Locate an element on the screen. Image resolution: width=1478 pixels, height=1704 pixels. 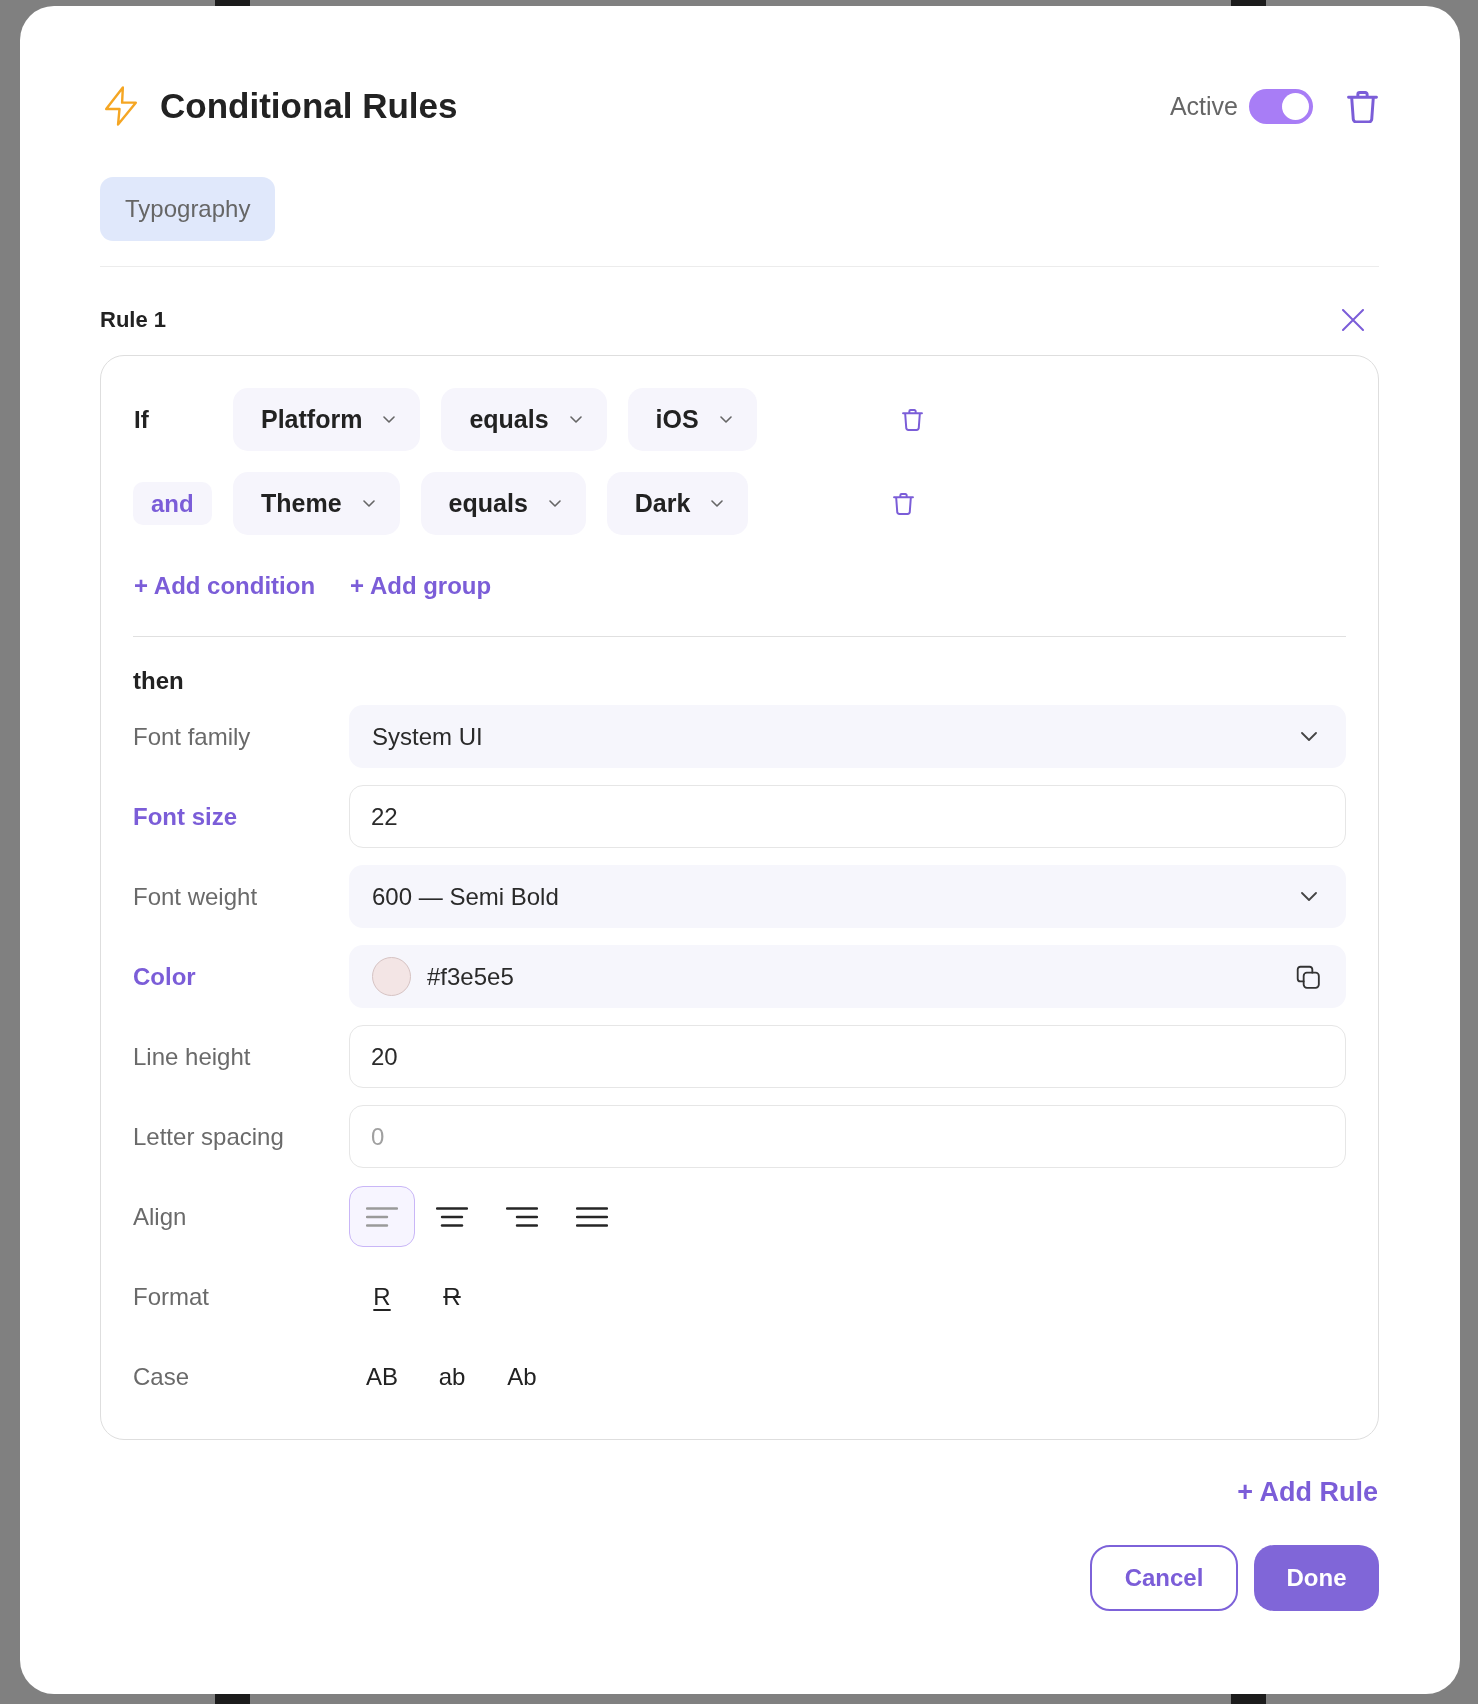
cancel-button: Cancel is located at coordinates (1164, 1578).